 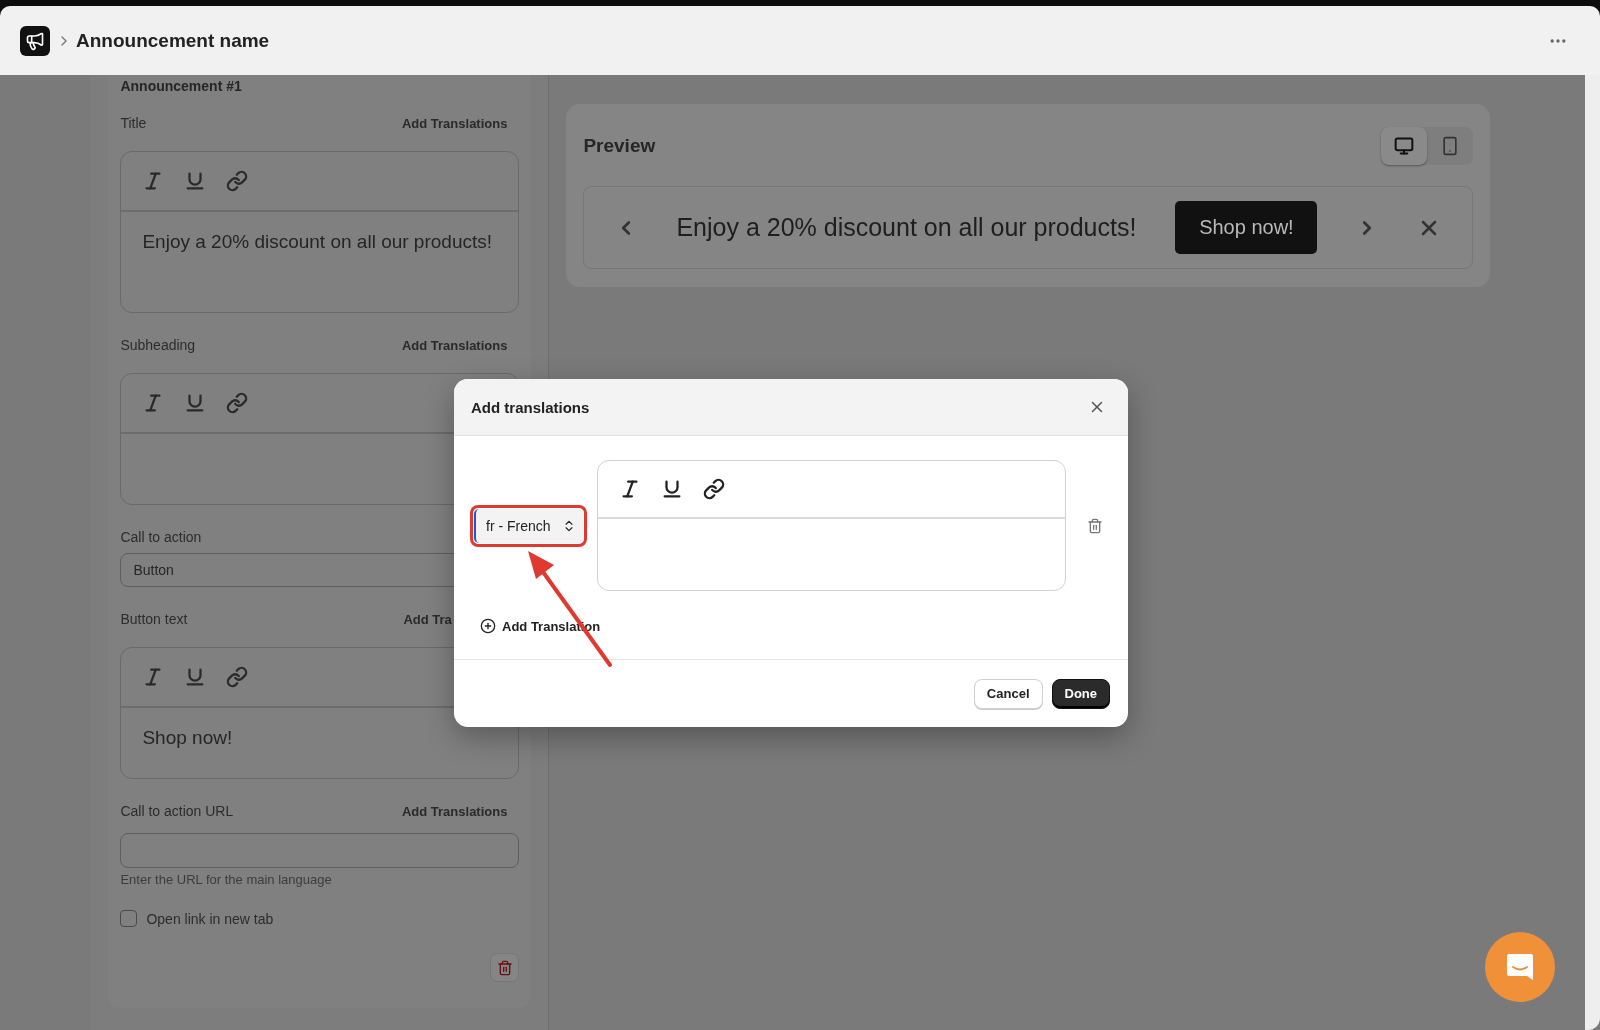 What do you see at coordinates (181, 86) in the screenshot?
I see `section-title: Announcement #1` at bounding box center [181, 86].